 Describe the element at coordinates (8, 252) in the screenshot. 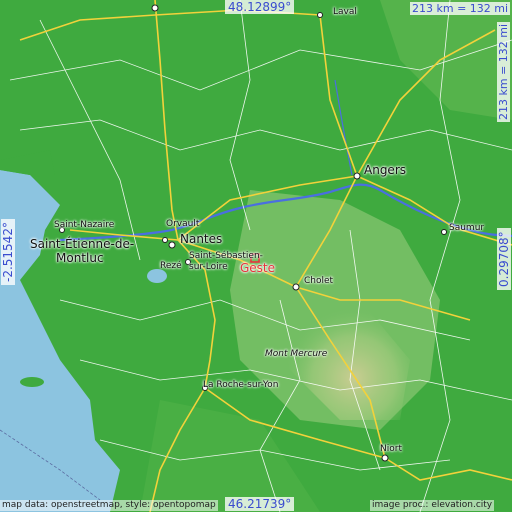

I see `longitude-left-label: -2.51542°` at that location.